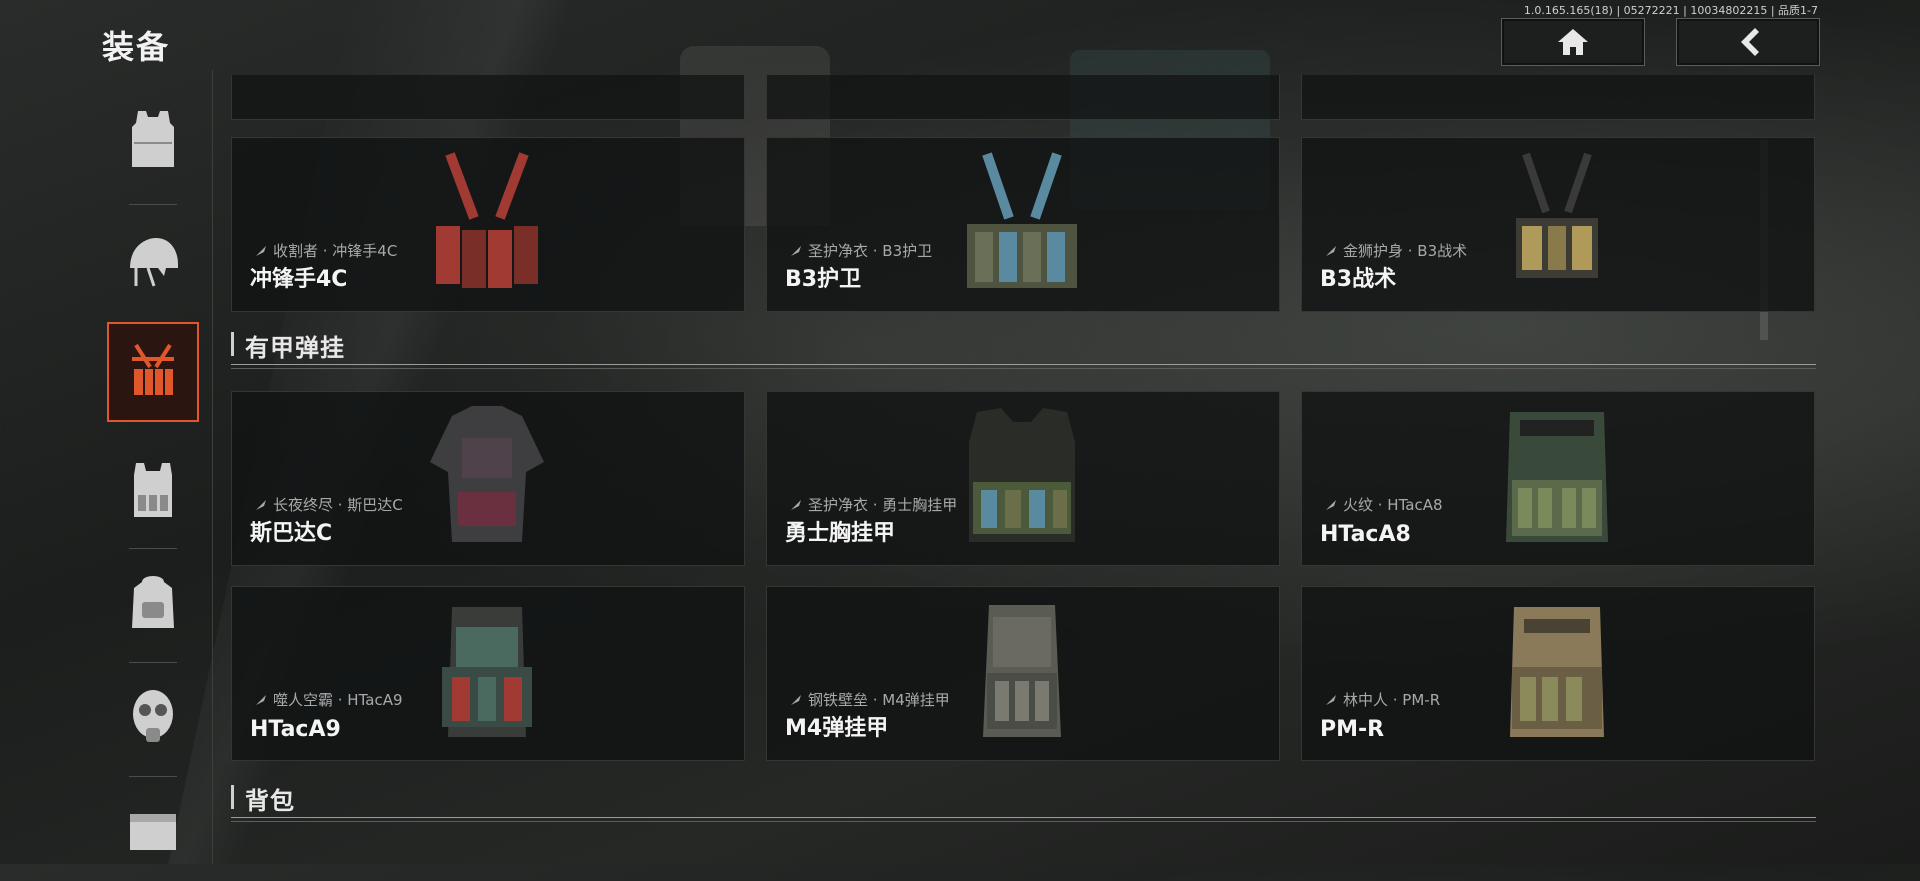  I want to click on item-skin-label: 圣护净衣 · 勇士胸挂甲, so click(873, 504).